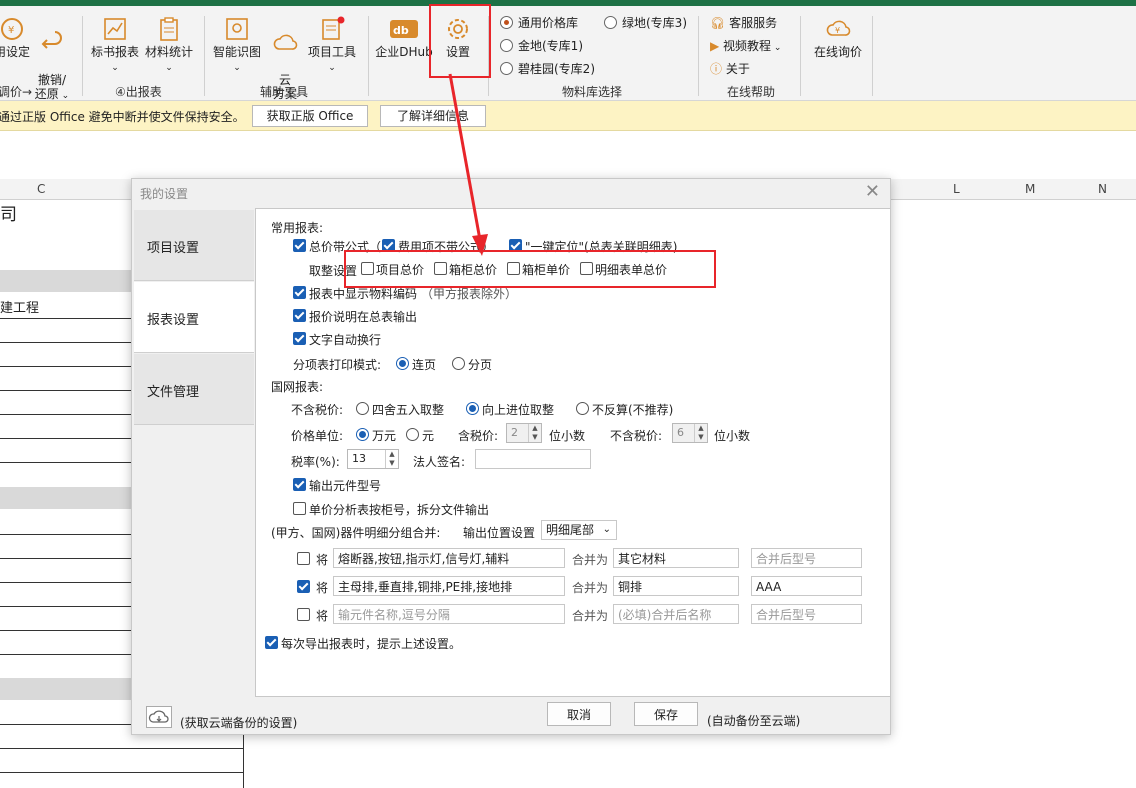  What do you see at coordinates (399, 510) in the screenshot?
I see `unit-analysis-label: 单价分析表按柜号，拆分文件输出` at bounding box center [399, 510].